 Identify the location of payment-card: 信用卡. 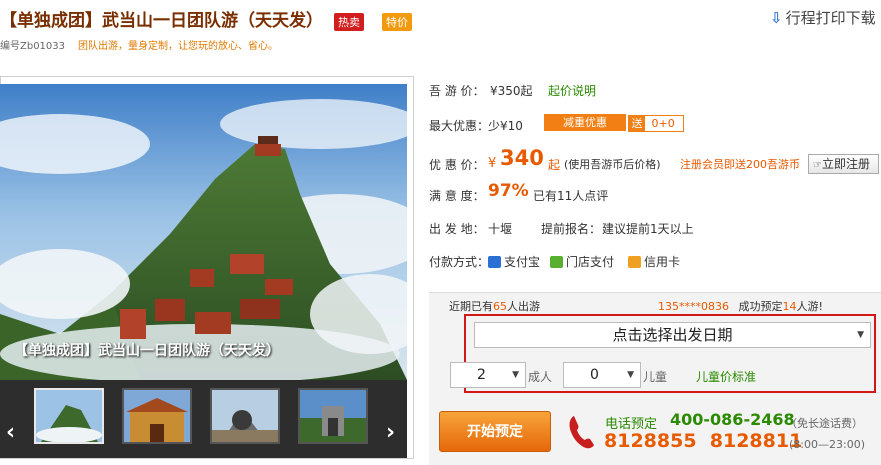
(654, 261).